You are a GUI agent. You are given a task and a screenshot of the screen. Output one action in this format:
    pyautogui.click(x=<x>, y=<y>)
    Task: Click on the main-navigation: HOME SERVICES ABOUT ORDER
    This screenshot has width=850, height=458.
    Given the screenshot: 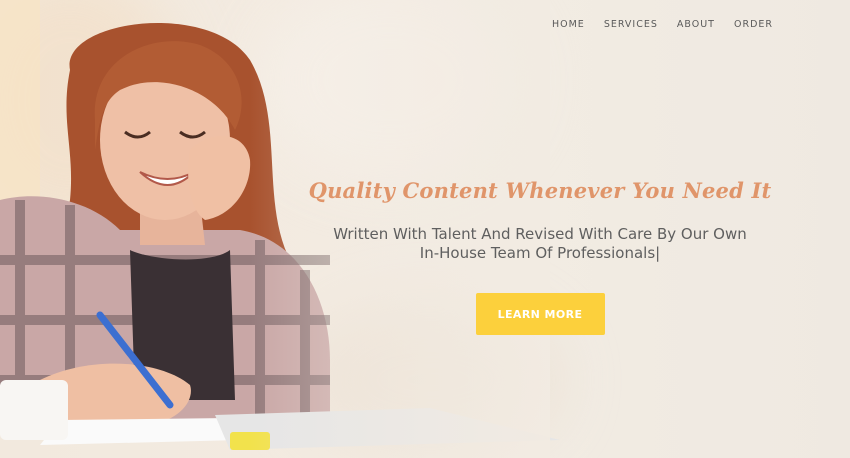 What is the action you would take?
    pyautogui.click(x=662, y=24)
    